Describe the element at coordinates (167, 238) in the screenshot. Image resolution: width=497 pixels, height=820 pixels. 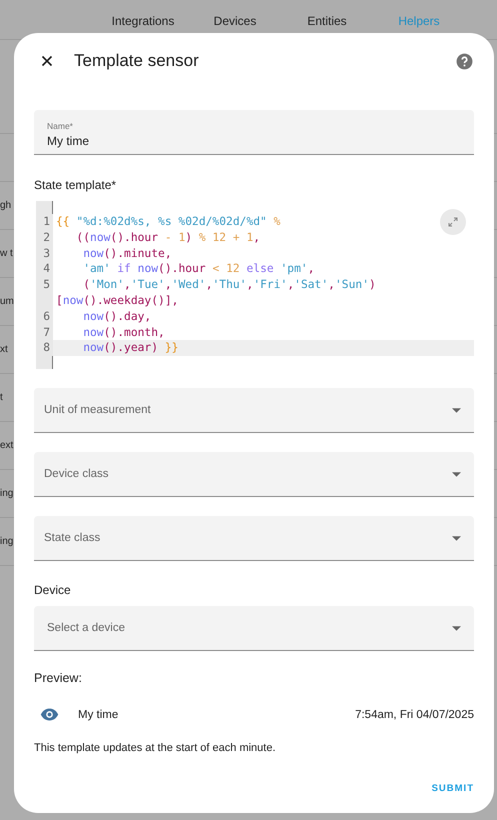
I see `code-line: ((now().hour - 1) % 12 + 1,` at that location.